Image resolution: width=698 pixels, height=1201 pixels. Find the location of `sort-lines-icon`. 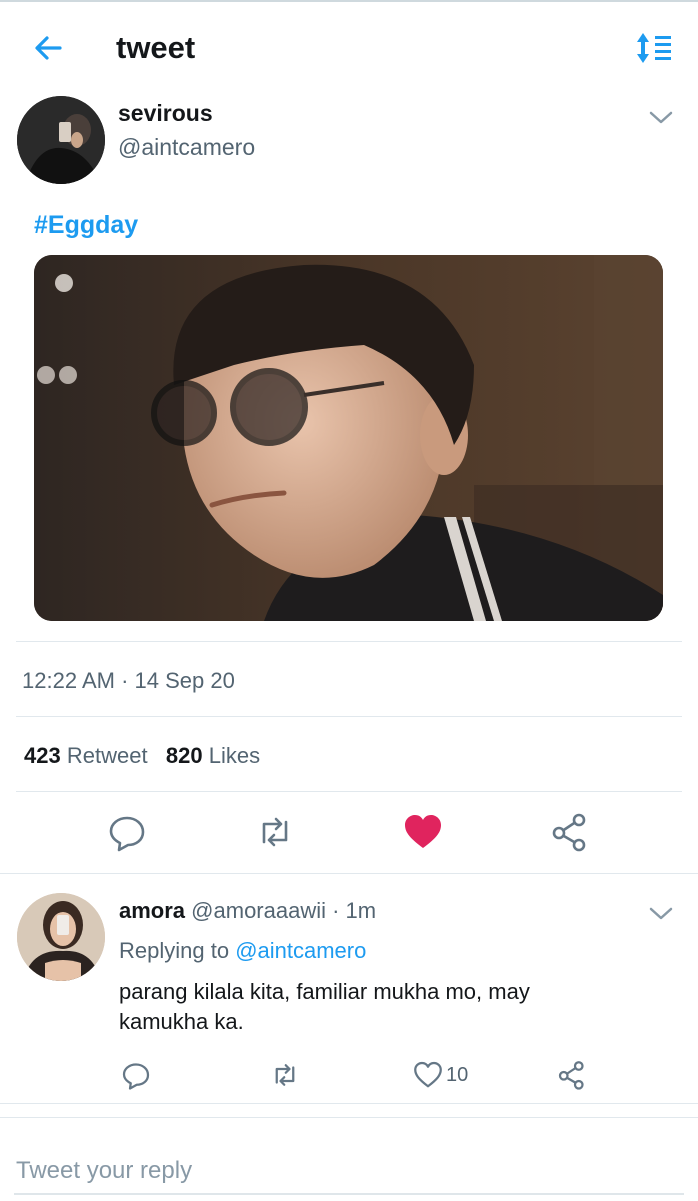

sort-lines-icon is located at coordinates (654, 48).